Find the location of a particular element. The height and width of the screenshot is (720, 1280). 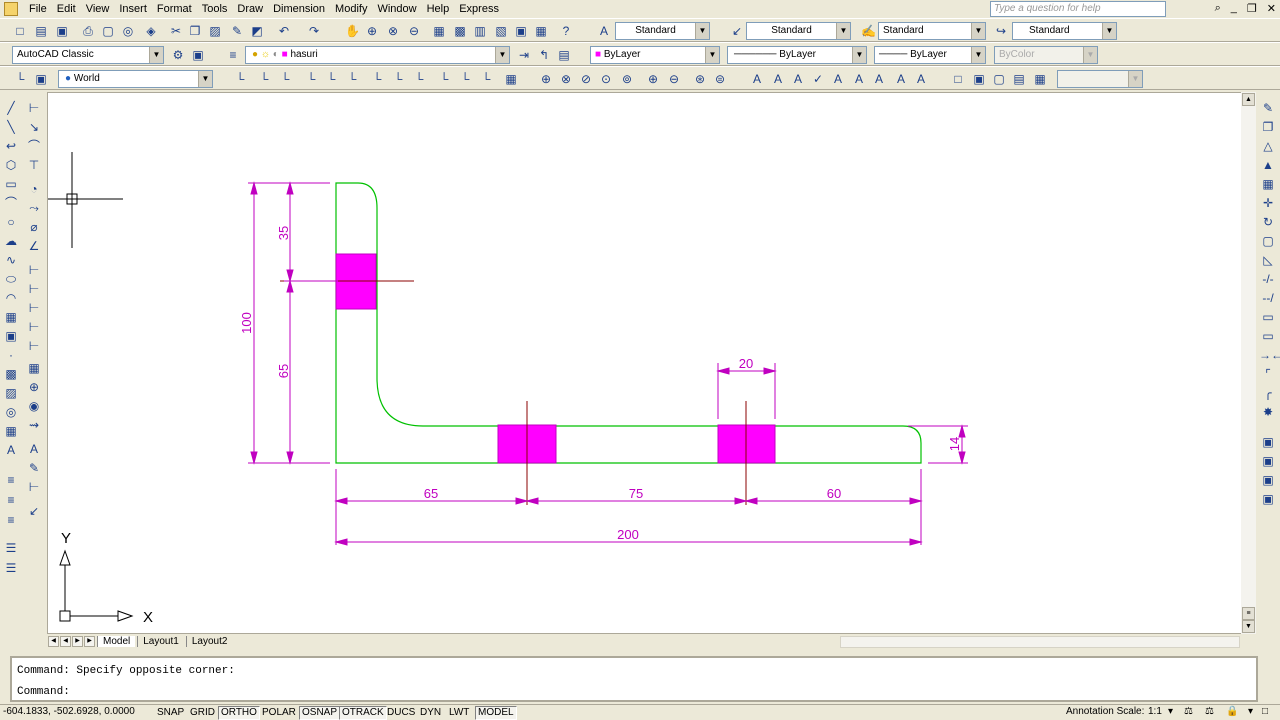

center-mark-icon: ⊕ is located at coordinates (34, 387).